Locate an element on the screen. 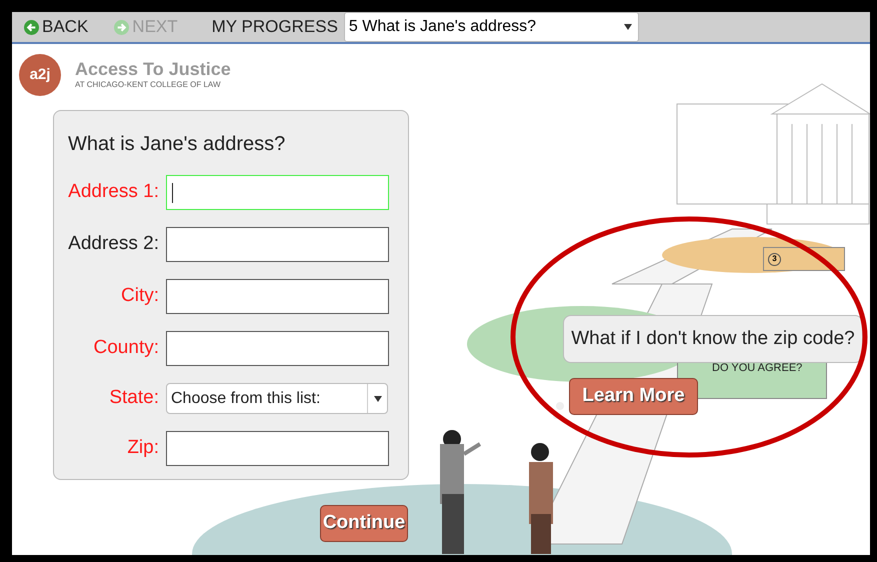  brand-subtitle: AT CHICAGO-KENT COLLEGE OF LAW is located at coordinates (148, 85).